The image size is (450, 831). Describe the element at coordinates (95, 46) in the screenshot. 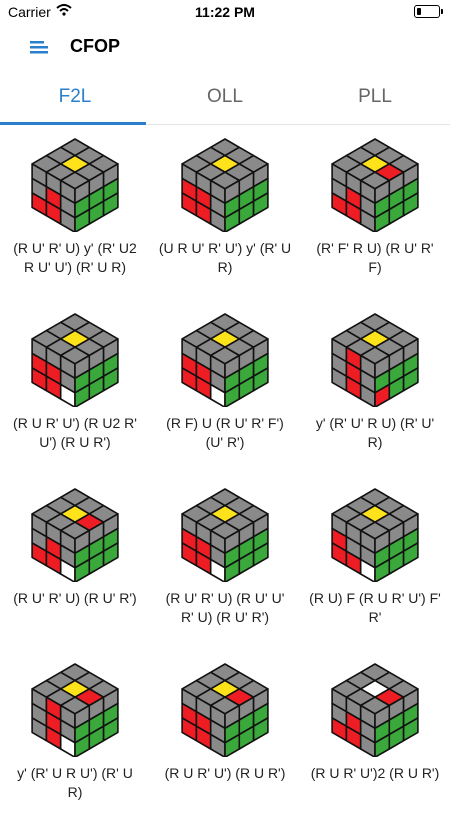

I see `app-title: CFOP` at that location.